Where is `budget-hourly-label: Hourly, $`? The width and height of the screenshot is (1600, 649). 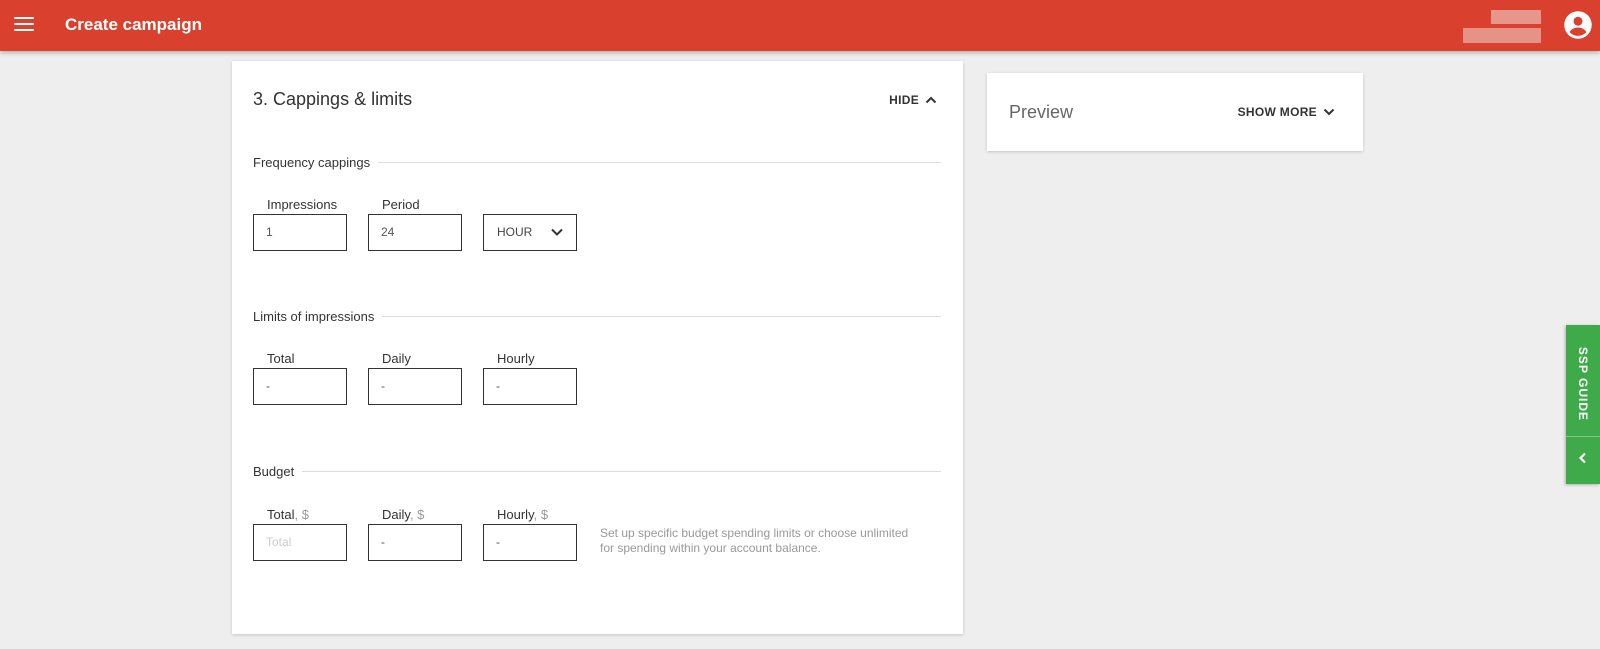 budget-hourly-label: Hourly, $ is located at coordinates (523, 514).